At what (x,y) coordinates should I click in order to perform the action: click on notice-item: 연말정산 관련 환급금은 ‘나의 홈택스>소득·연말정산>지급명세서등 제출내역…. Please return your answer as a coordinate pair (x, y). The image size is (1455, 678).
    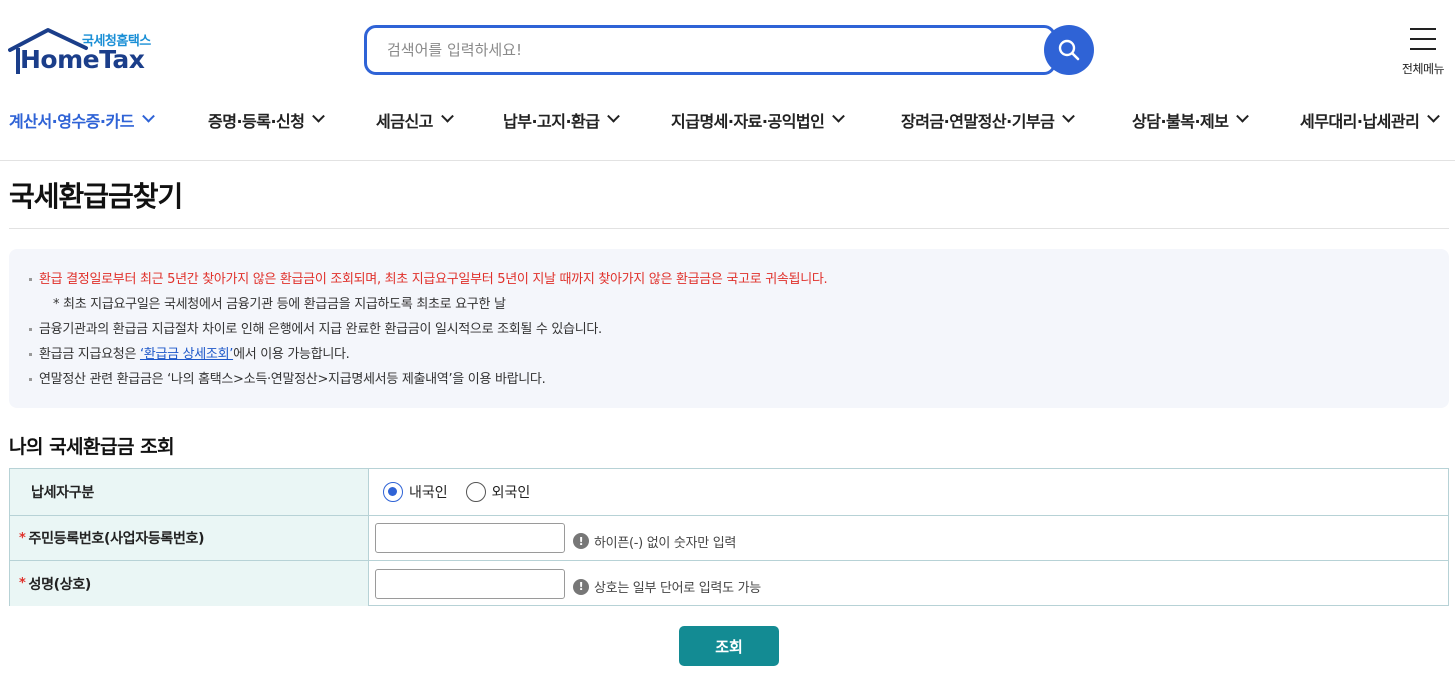
    Looking at the image, I should click on (427, 379).